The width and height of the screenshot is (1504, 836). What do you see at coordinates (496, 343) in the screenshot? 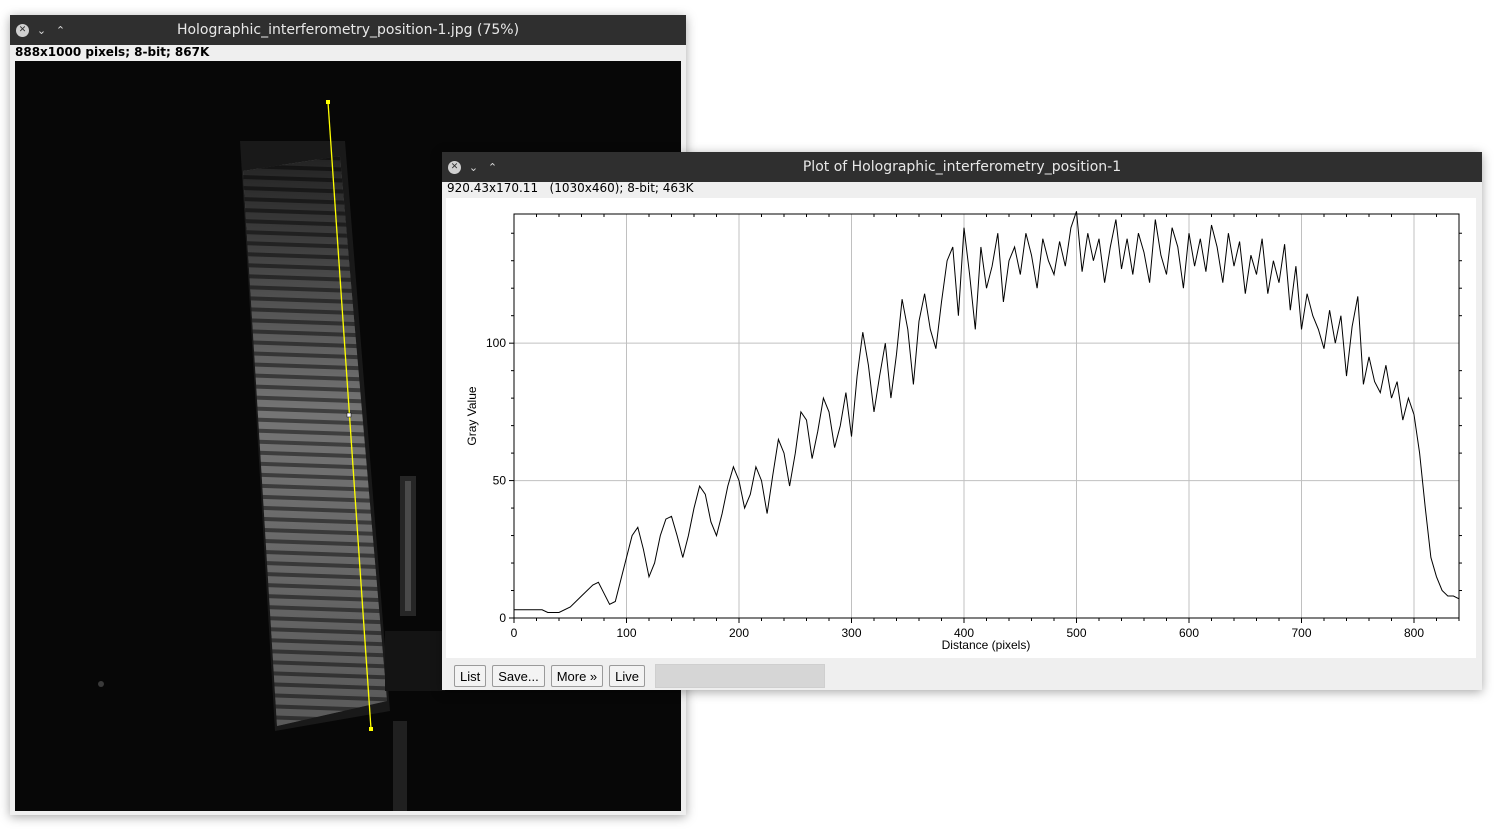
I see `y-tick-label: 100` at bounding box center [496, 343].